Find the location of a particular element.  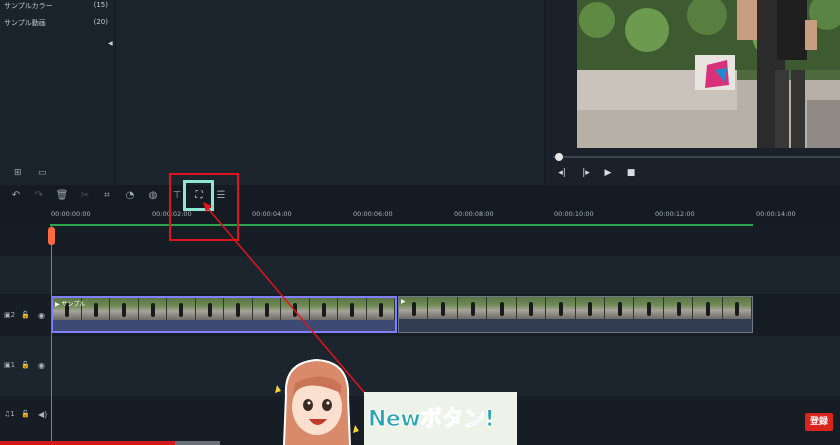

video-clip: ▶ is located at coordinates (575, 314).